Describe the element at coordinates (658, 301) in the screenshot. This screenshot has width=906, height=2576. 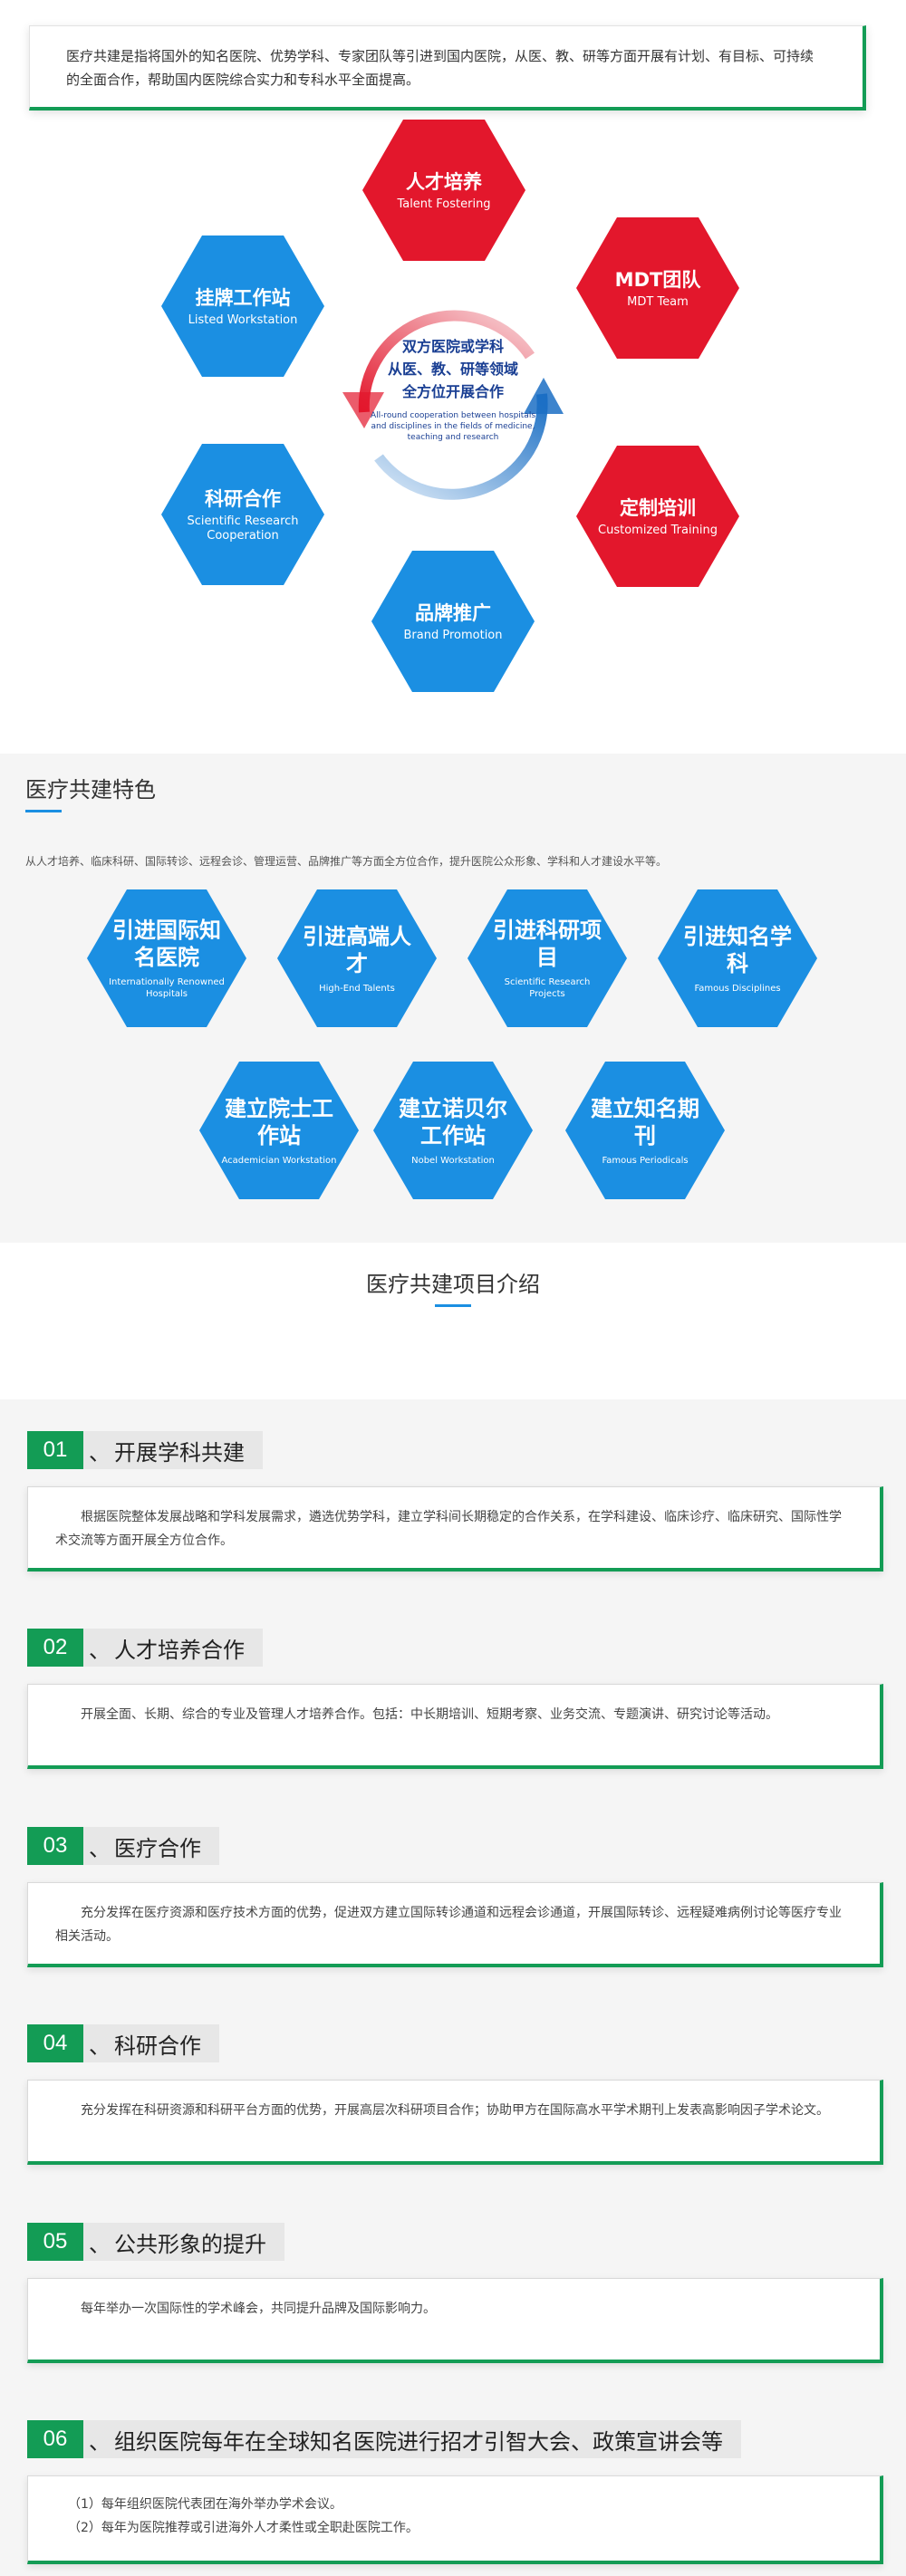
I see `hex-en: MDT Team` at that location.